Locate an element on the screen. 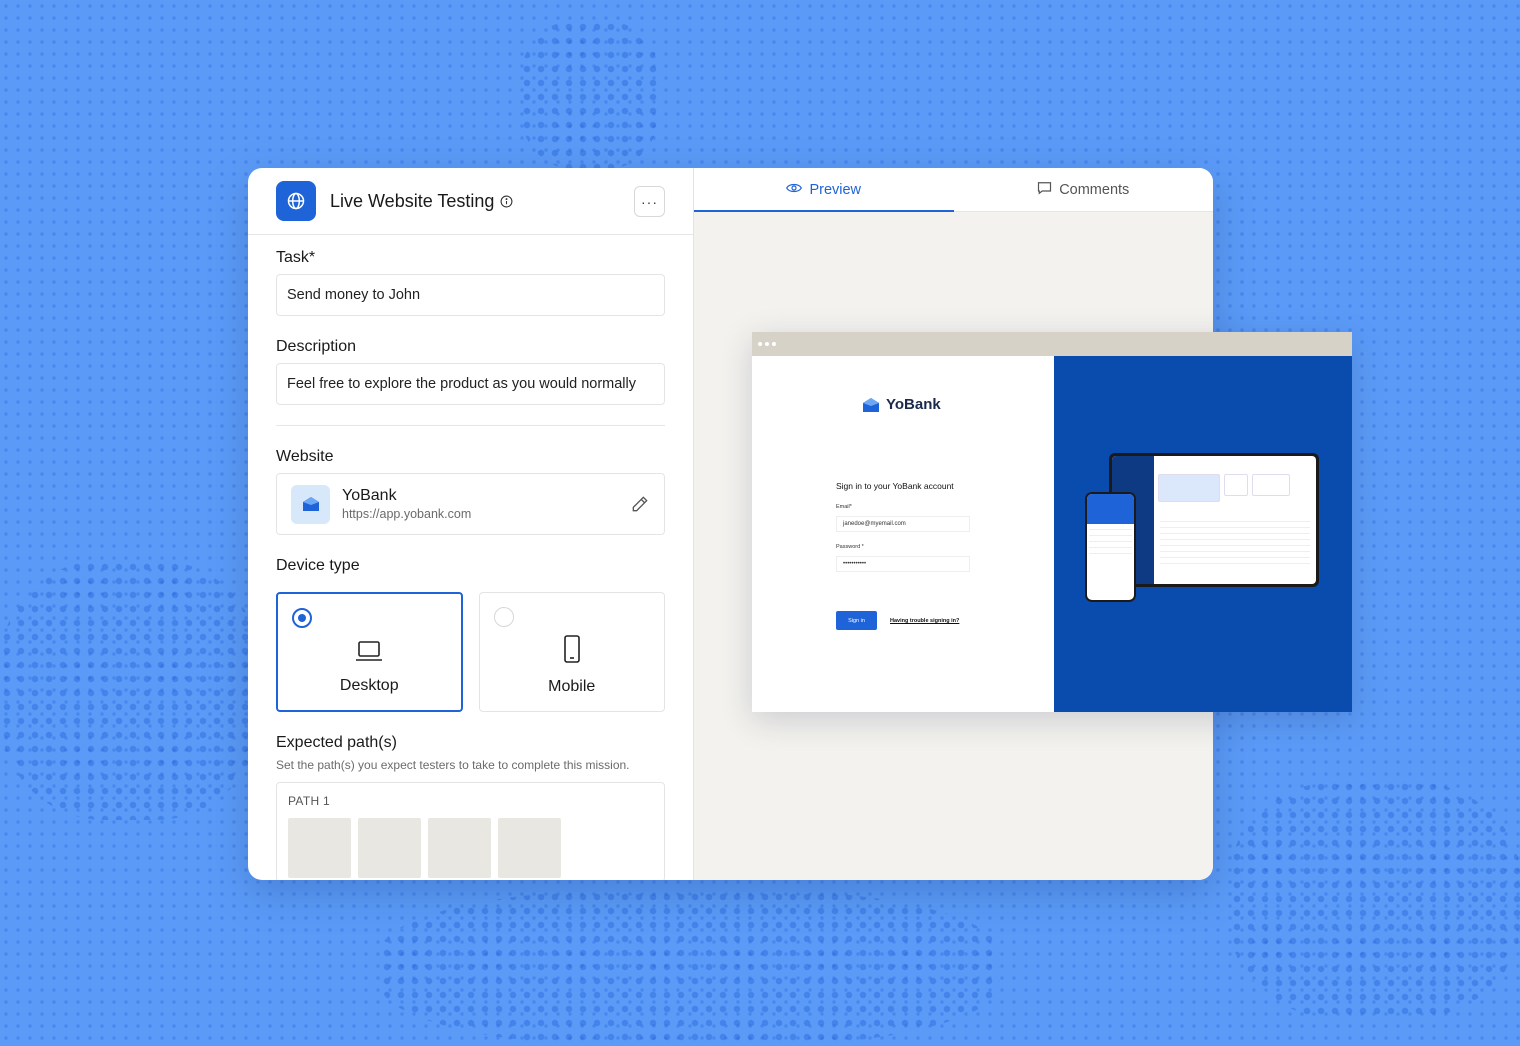  panel-header: Live Website Testing ··· is located at coordinates (470, 201).